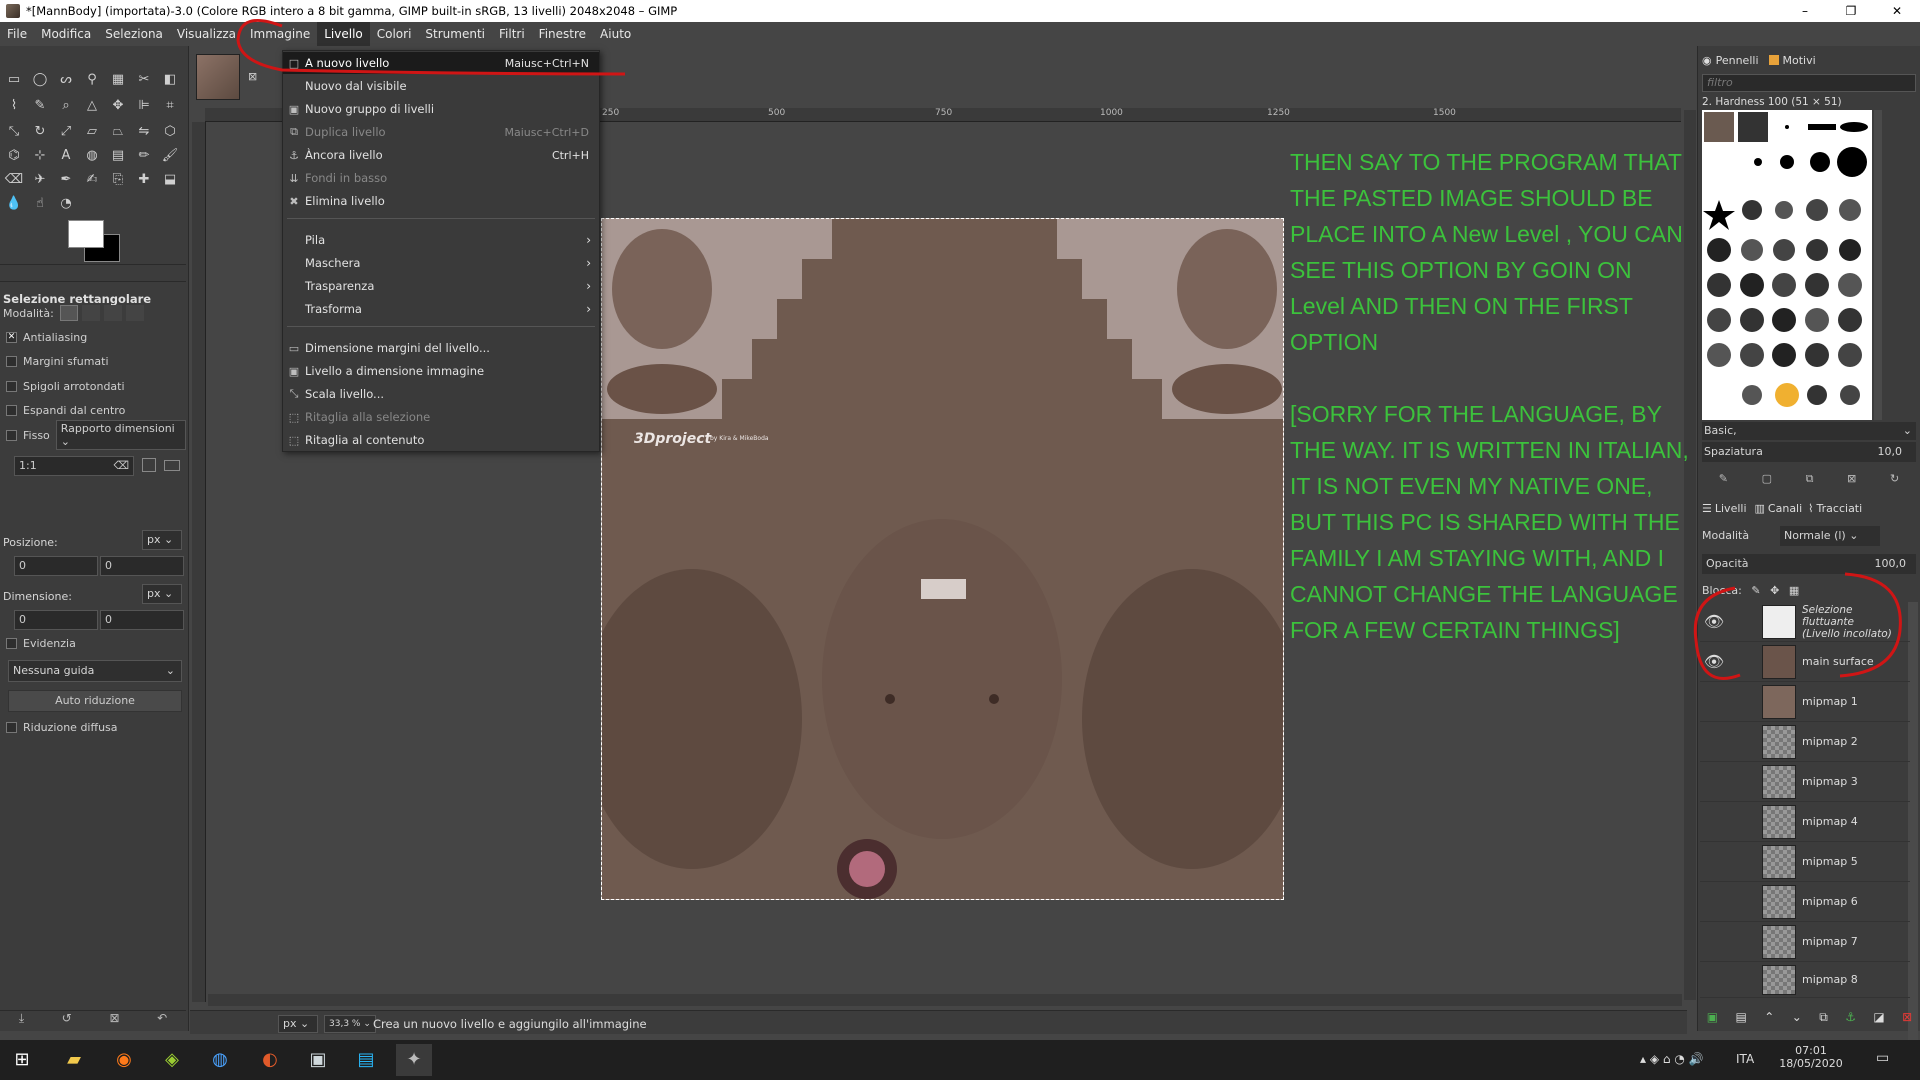  What do you see at coordinates (172, 1060) in the screenshot?
I see `app-icon: ◈` at bounding box center [172, 1060].